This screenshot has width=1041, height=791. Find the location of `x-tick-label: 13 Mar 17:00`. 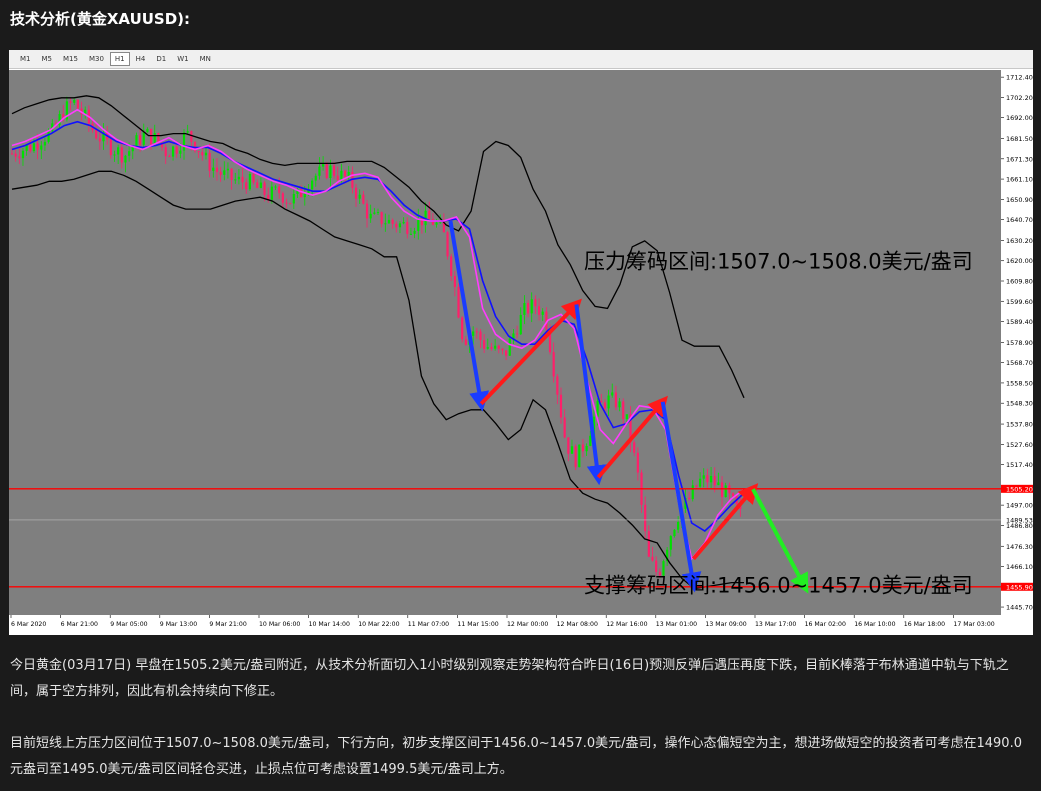

x-tick-label: 13 Mar 17:00 is located at coordinates (775, 624).